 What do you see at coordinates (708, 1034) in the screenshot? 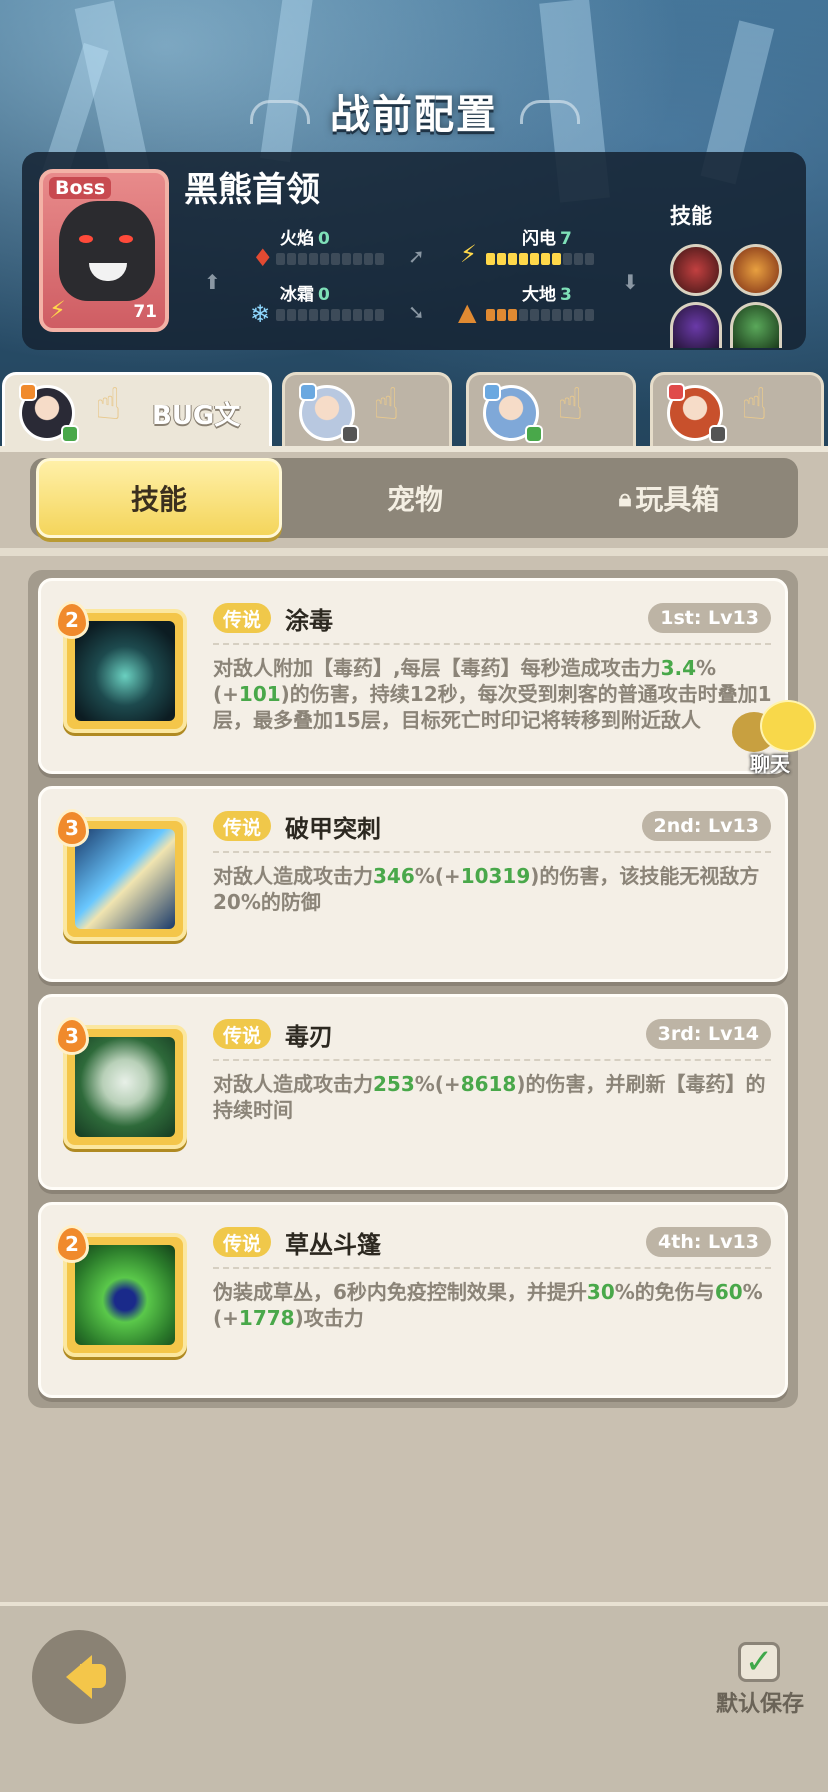
I see `skill-slot-badge: 3rd: Lv14` at bounding box center [708, 1034].